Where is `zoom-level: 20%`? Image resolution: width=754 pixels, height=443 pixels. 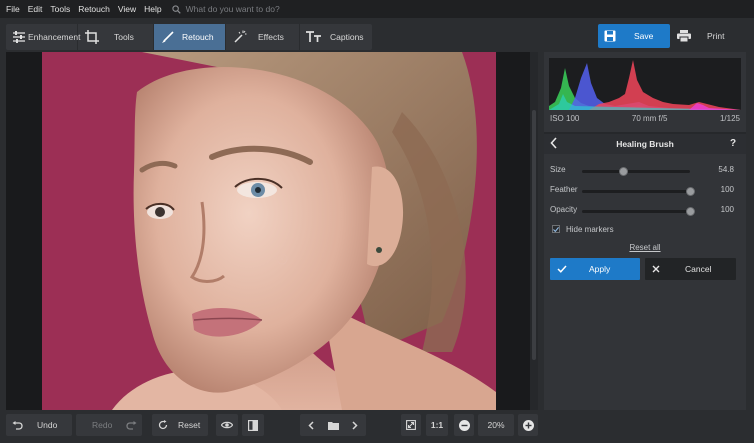 zoom-level: 20% is located at coordinates (496, 425).